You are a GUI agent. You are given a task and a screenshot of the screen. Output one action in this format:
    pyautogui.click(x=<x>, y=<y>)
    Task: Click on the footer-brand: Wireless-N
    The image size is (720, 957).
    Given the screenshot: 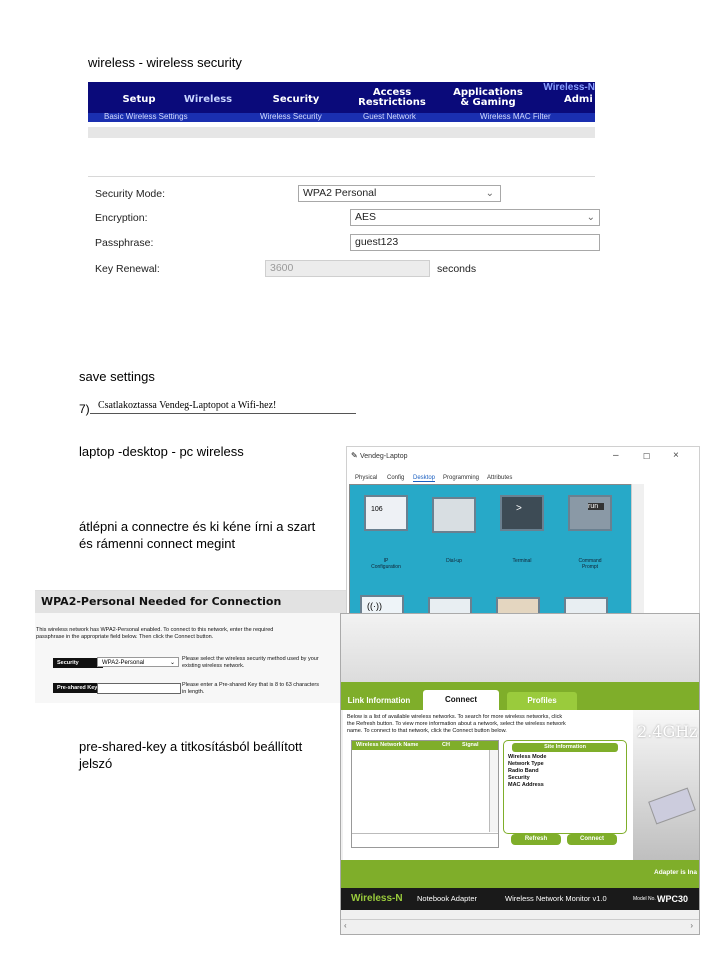 What is the action you would take?
    pyautogui.click(x=377, y=898)
    